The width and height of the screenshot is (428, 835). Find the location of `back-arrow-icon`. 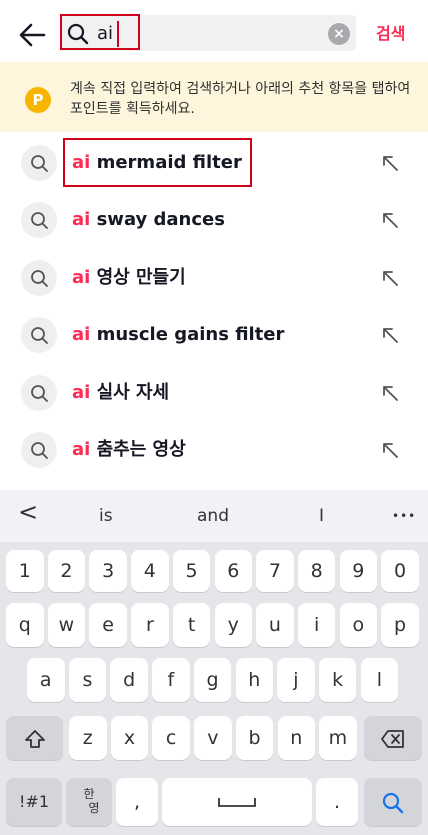

back-arrow-icon is located at coordinates (32, 35).